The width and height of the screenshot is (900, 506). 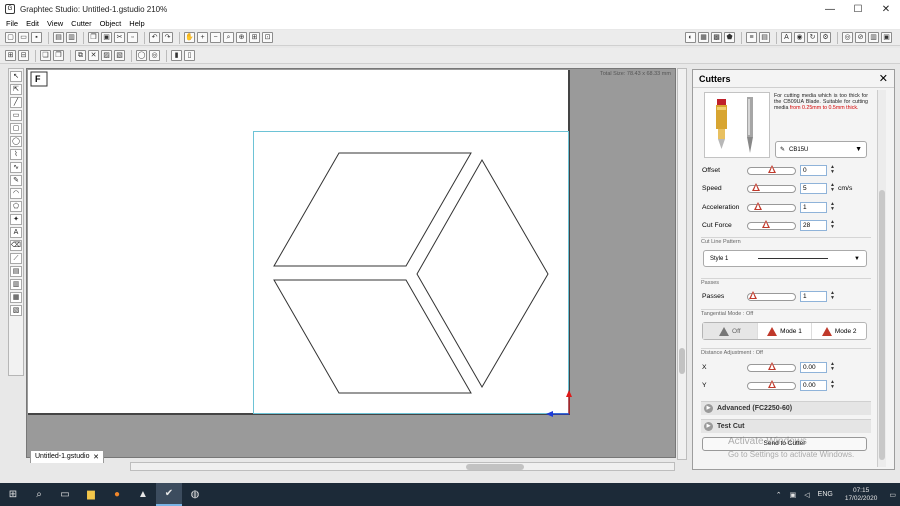 I want to click on paste-icon: ▣, so click(x=106, y=37).